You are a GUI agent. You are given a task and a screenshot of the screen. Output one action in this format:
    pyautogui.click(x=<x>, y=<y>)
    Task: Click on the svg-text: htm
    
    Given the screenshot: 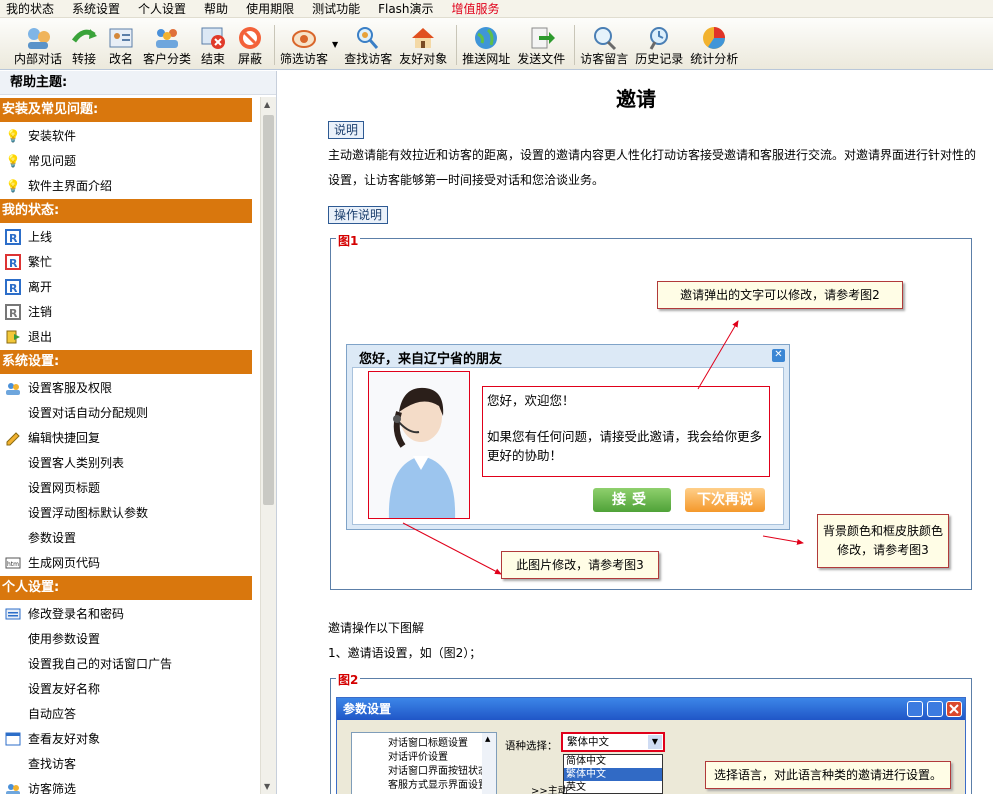 What is the action you would take?
    pyautogui.click(x=13, y=564)
    